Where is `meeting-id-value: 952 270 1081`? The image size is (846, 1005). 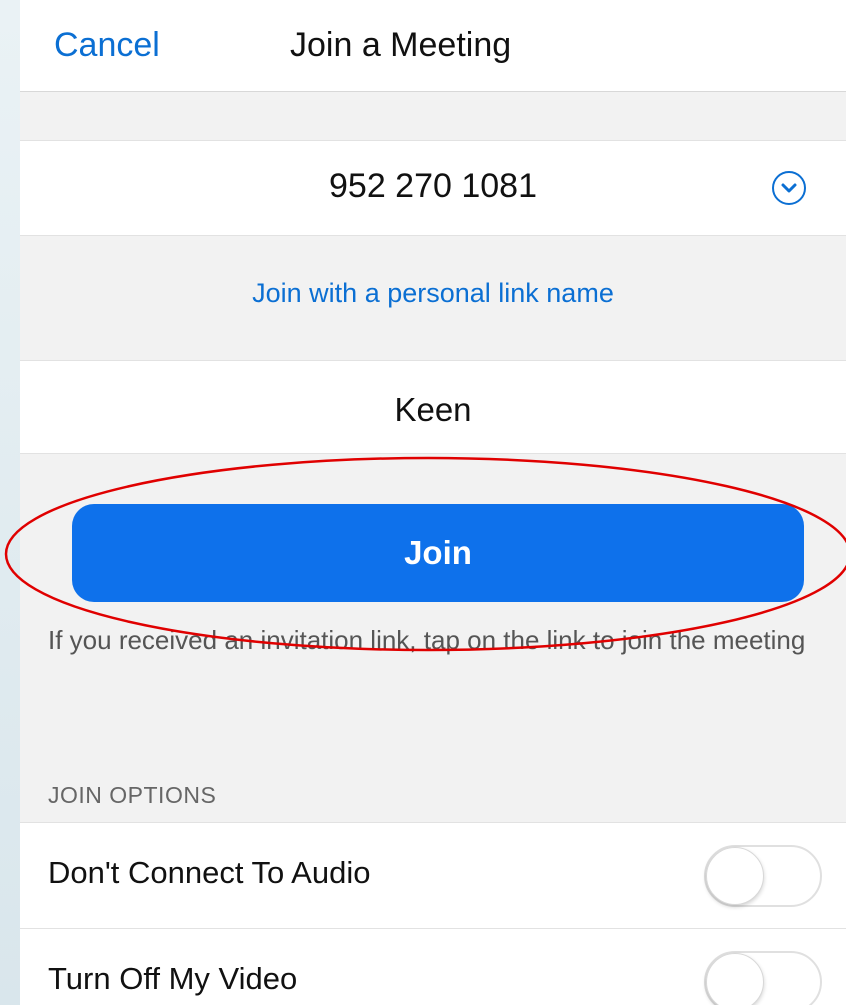
meeting-id-value: 952 270 1081 is located at coordinates (433, 186).